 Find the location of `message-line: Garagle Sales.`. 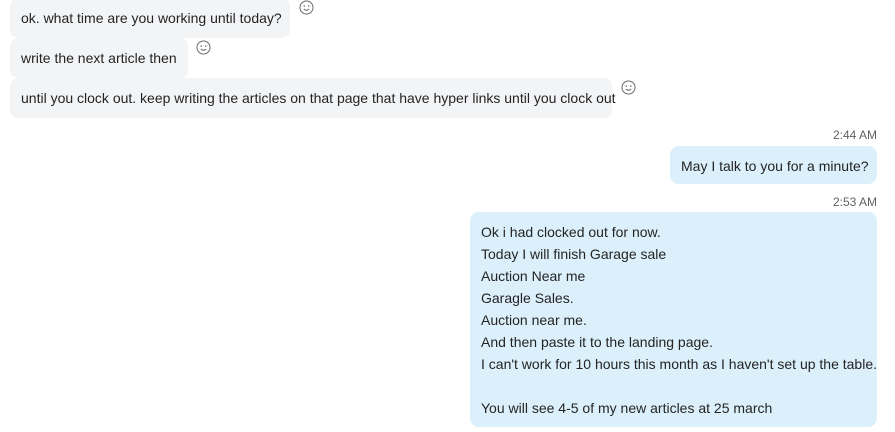

message-line: Garagle Sales. is located at coordinates (527, 298).